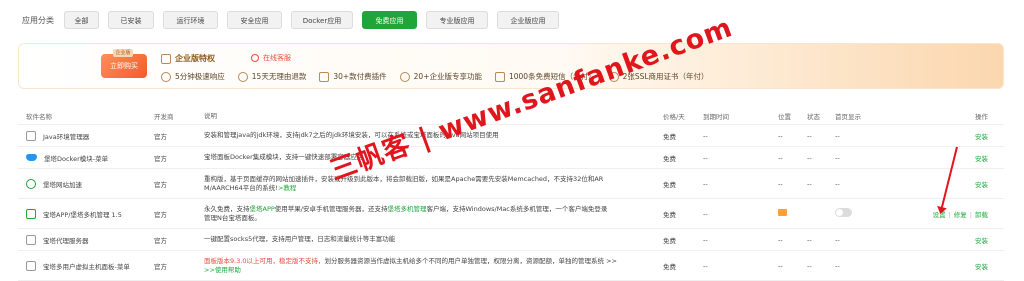 The height and width of the screenshot is (281, 1024). Describe the element at coordinates (447, 76) in the screenshot. I see `feature-text: 20+企业版专享功能` at that location.